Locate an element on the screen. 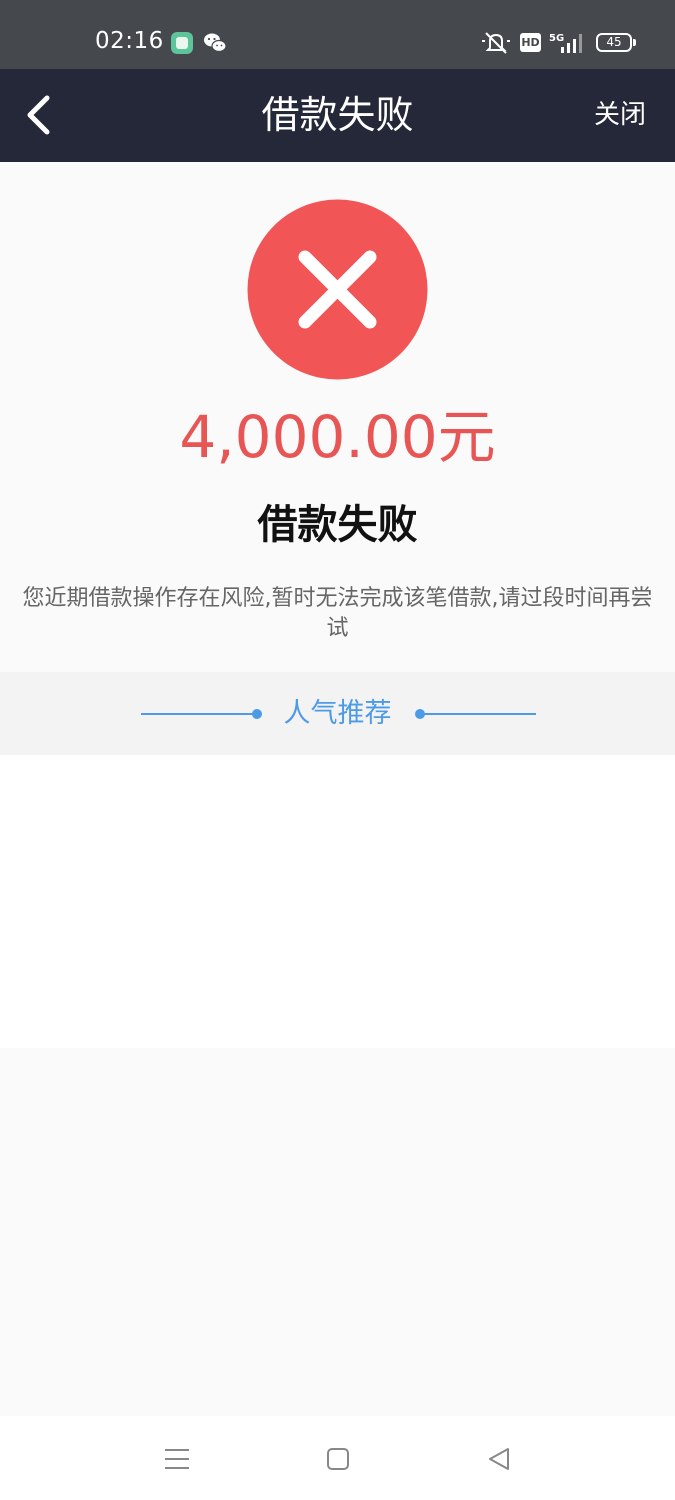 The image size is (675, 1500). app-notification-icon is located at coordinates (182, 43).